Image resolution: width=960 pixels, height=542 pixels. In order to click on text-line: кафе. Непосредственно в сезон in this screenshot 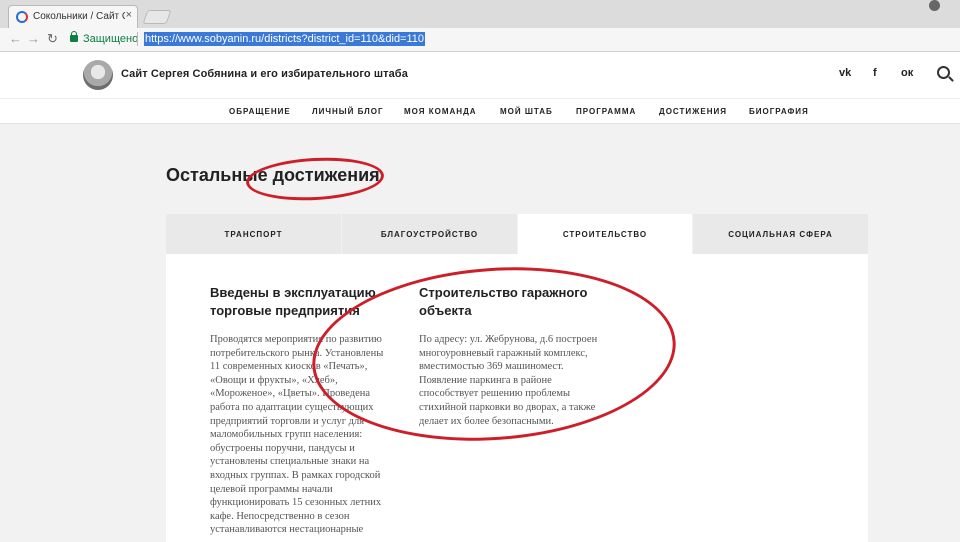, I will do `click(280, 516)`.